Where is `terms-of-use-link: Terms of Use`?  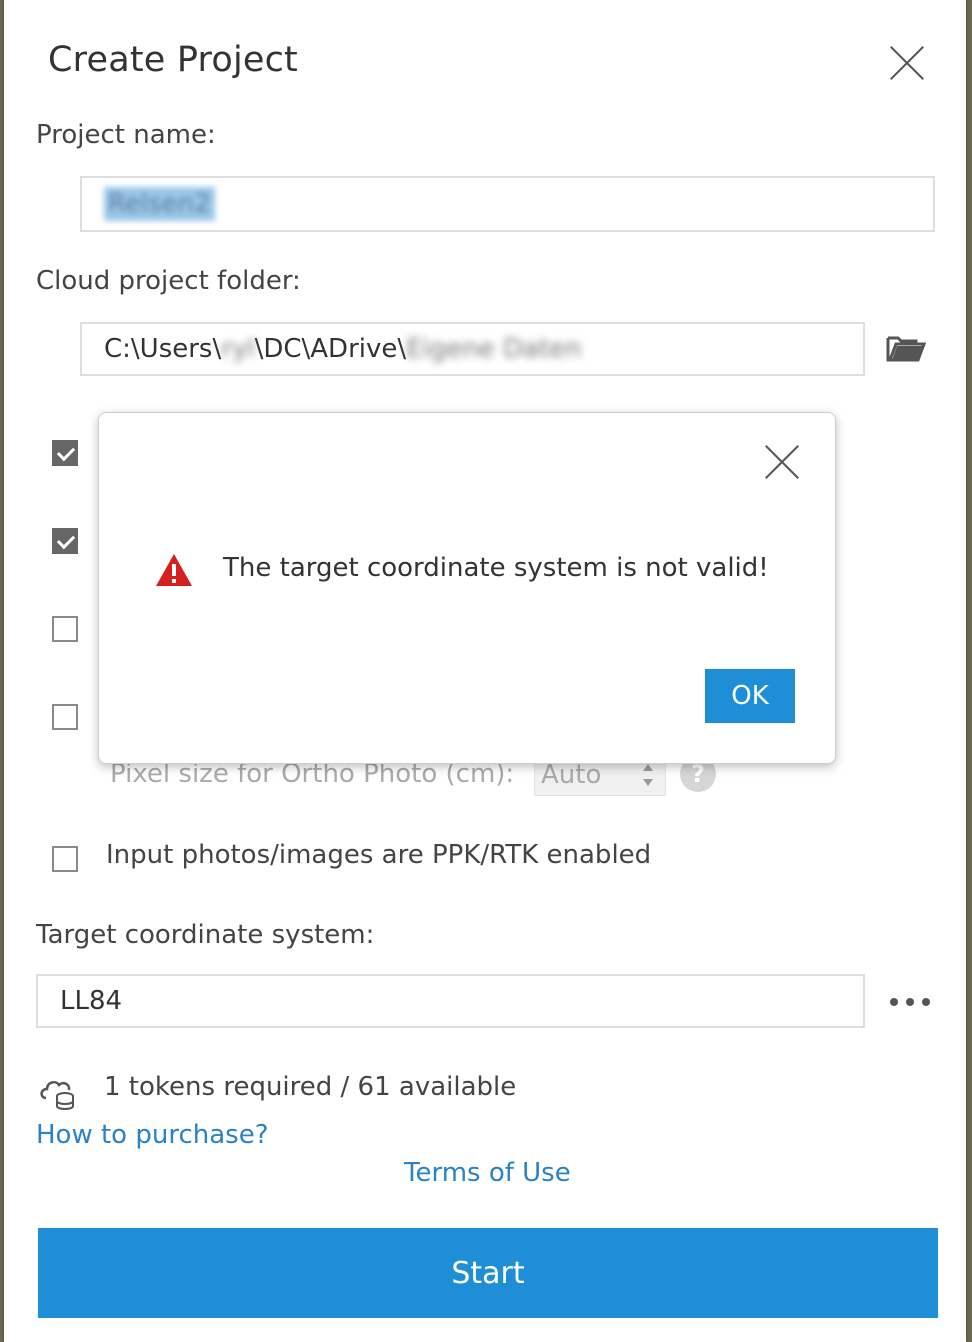
terms-of-use-link: Terms of Use is located at coordinates (487, 1173).